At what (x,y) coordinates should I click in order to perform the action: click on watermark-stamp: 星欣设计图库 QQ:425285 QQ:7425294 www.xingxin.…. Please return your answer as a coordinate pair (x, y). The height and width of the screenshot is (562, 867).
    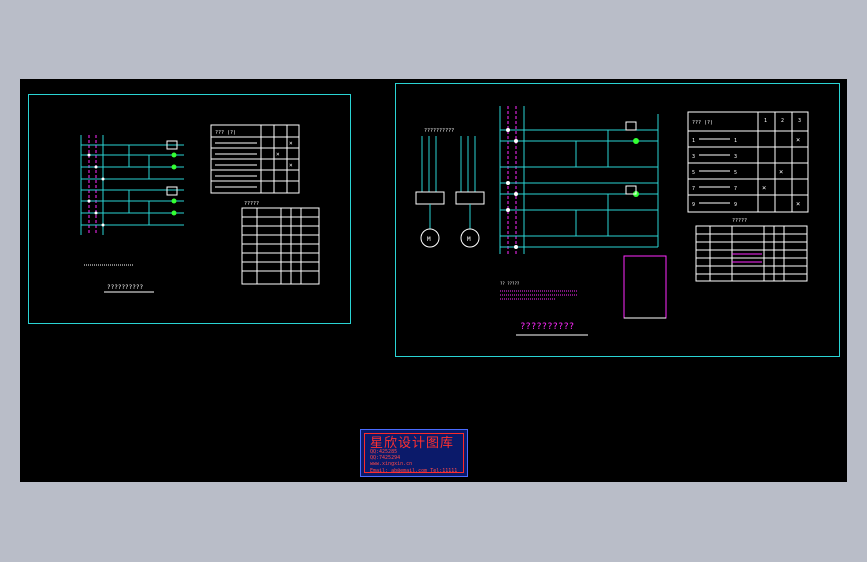
    Looking at the image, I should click on (414, 453).